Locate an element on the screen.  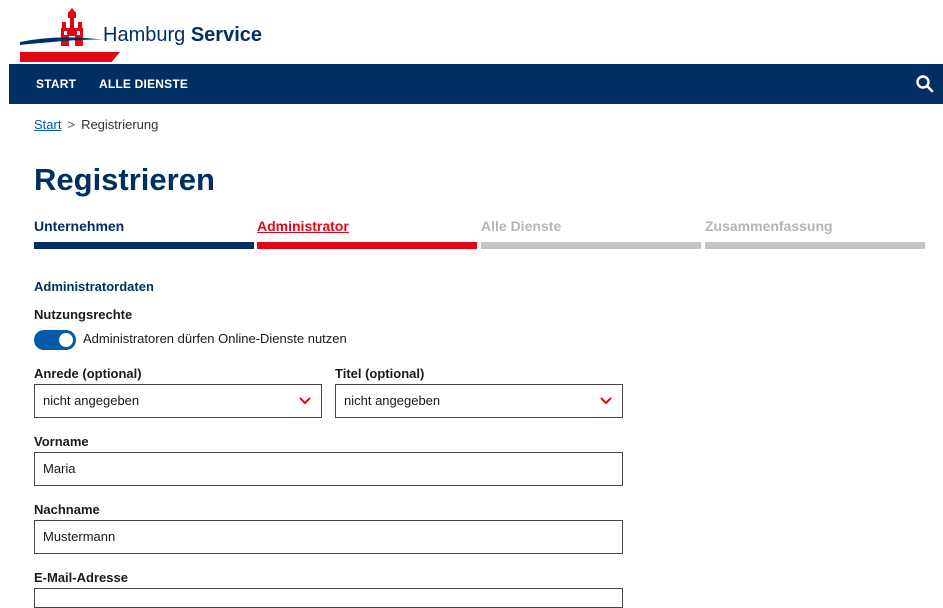
nav-item-start: START is located at coordinates (56, 84).